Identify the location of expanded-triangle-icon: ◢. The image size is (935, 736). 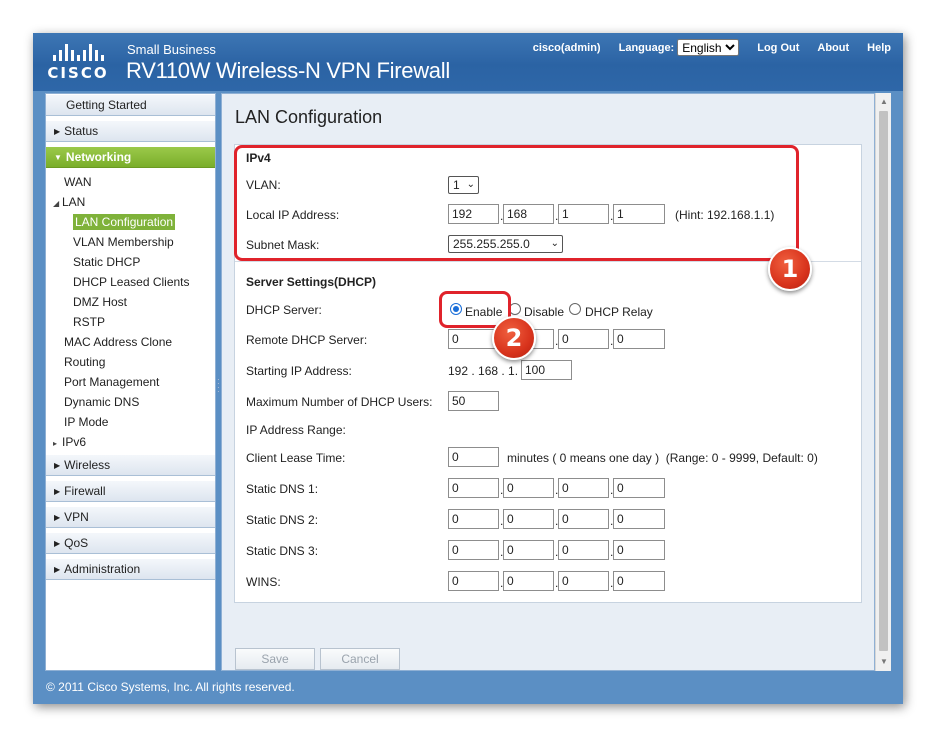
(56, 203).